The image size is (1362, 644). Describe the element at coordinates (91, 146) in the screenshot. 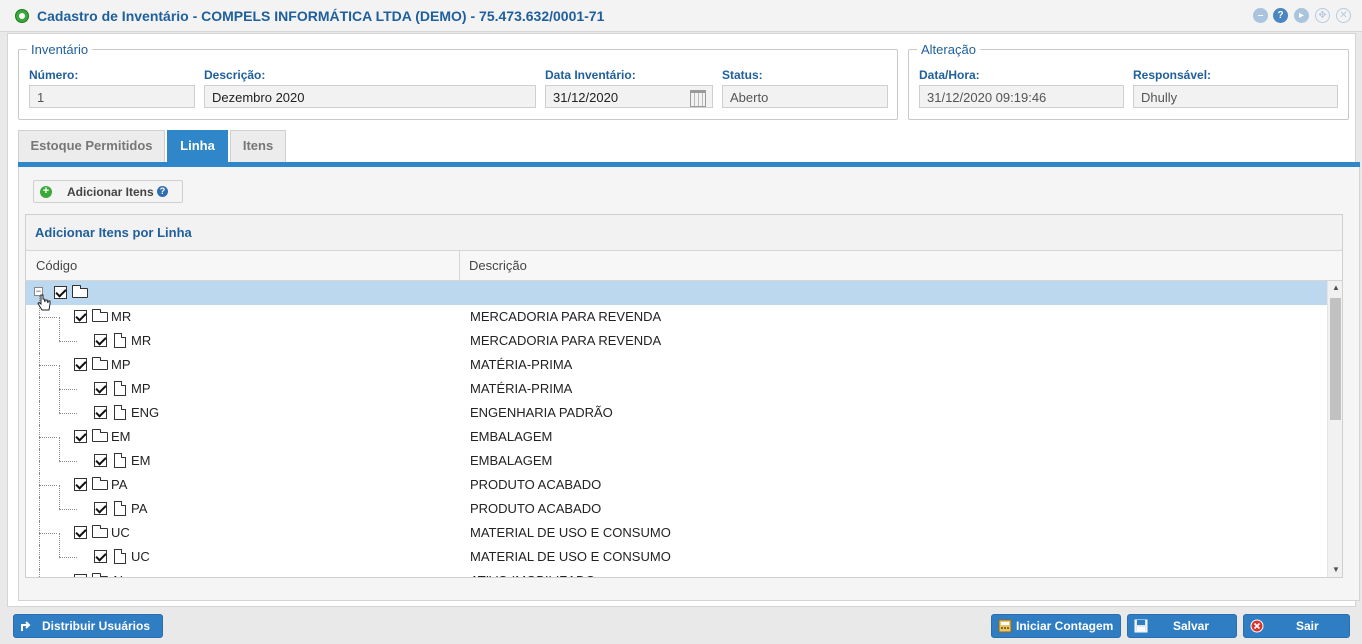

I see `tab-estoque-permitidos: Estoque Permitidos` at that location.